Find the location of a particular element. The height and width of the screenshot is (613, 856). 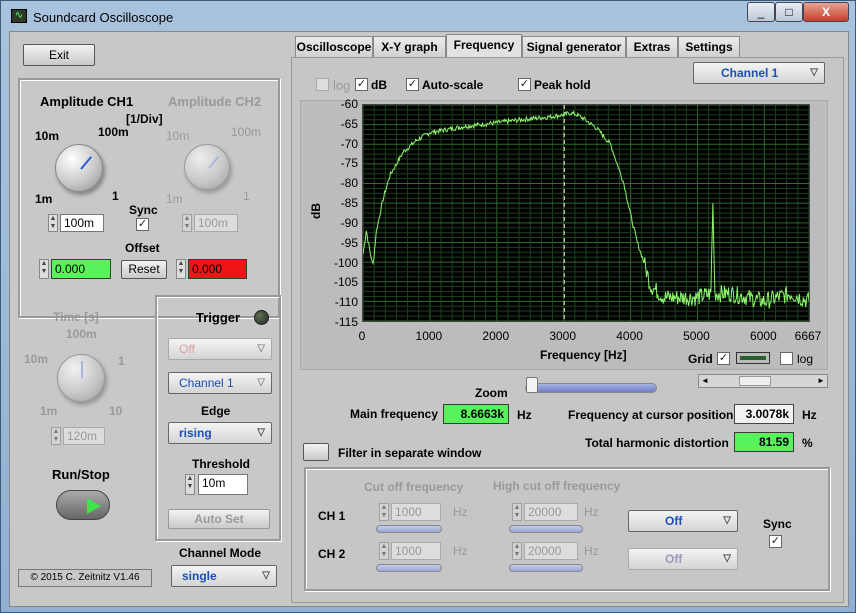

knob1-label-1: 1 is located at coordinates (115, 196).